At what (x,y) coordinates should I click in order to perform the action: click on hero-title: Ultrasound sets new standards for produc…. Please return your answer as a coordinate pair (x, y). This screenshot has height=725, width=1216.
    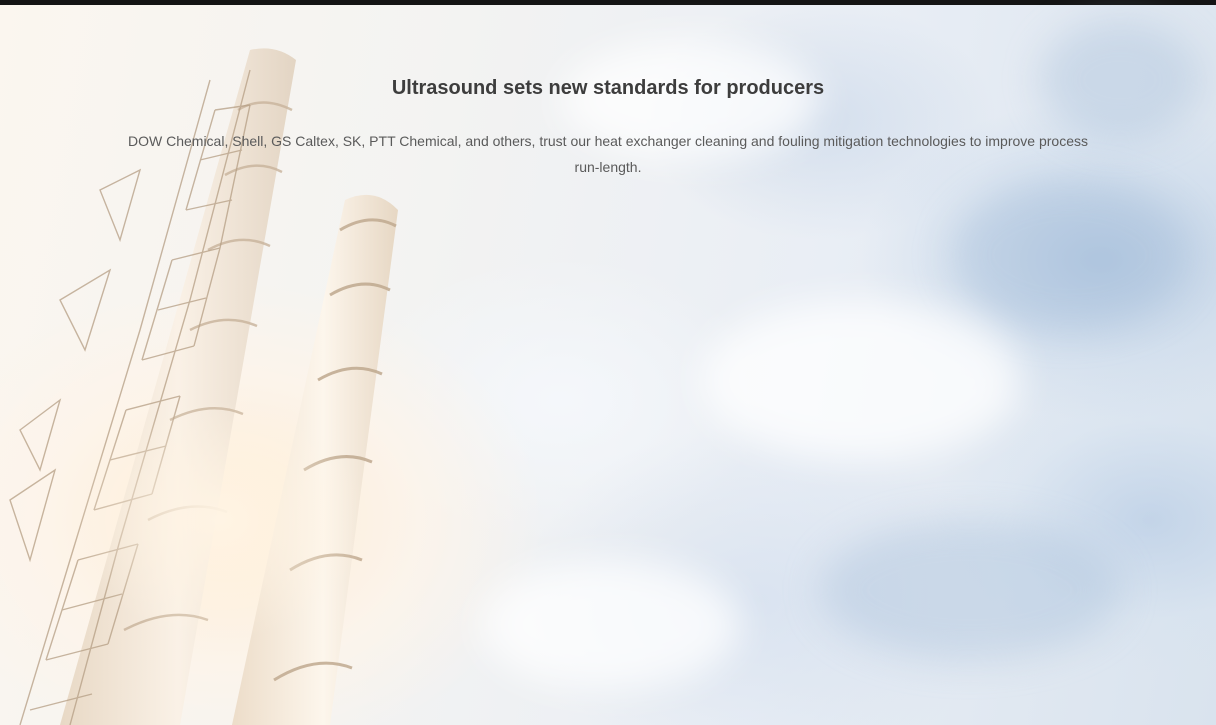
    Looking at the image, I should click on (608, 88).